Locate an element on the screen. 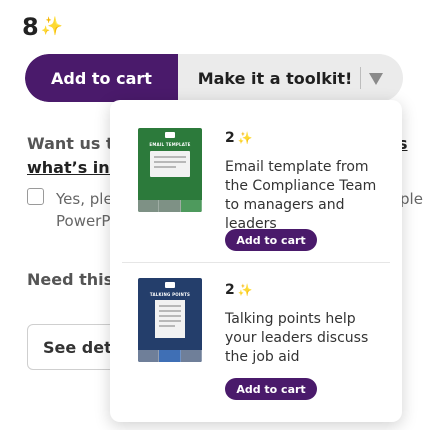 The width and height of the screenshot is (430, 430). powerpoint-checkbox is located at coordinates (35, 196).